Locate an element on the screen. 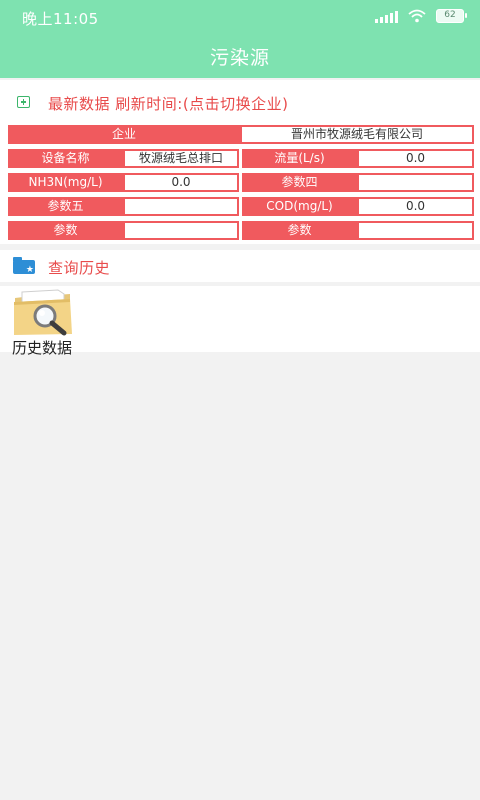 This screenshot has width=480, height=800. title-bar: 污染源 is located at coordinates (240, 56).